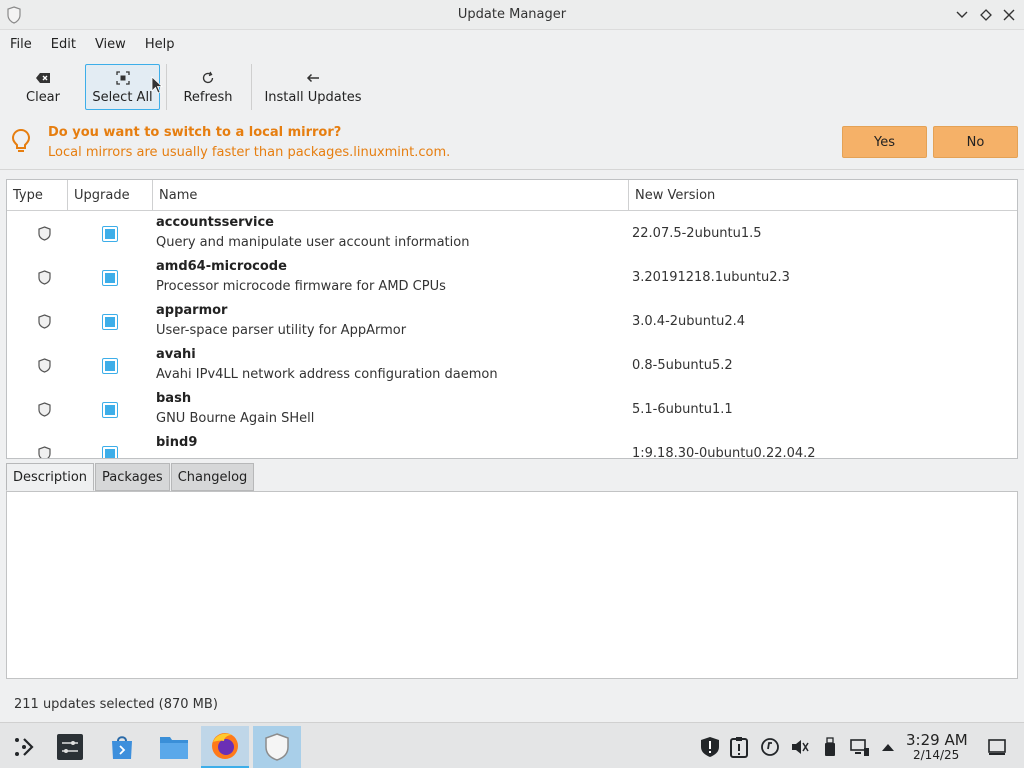 The image size is (1024, 768). I want to click on package-name: bind9, so click(177, 442).